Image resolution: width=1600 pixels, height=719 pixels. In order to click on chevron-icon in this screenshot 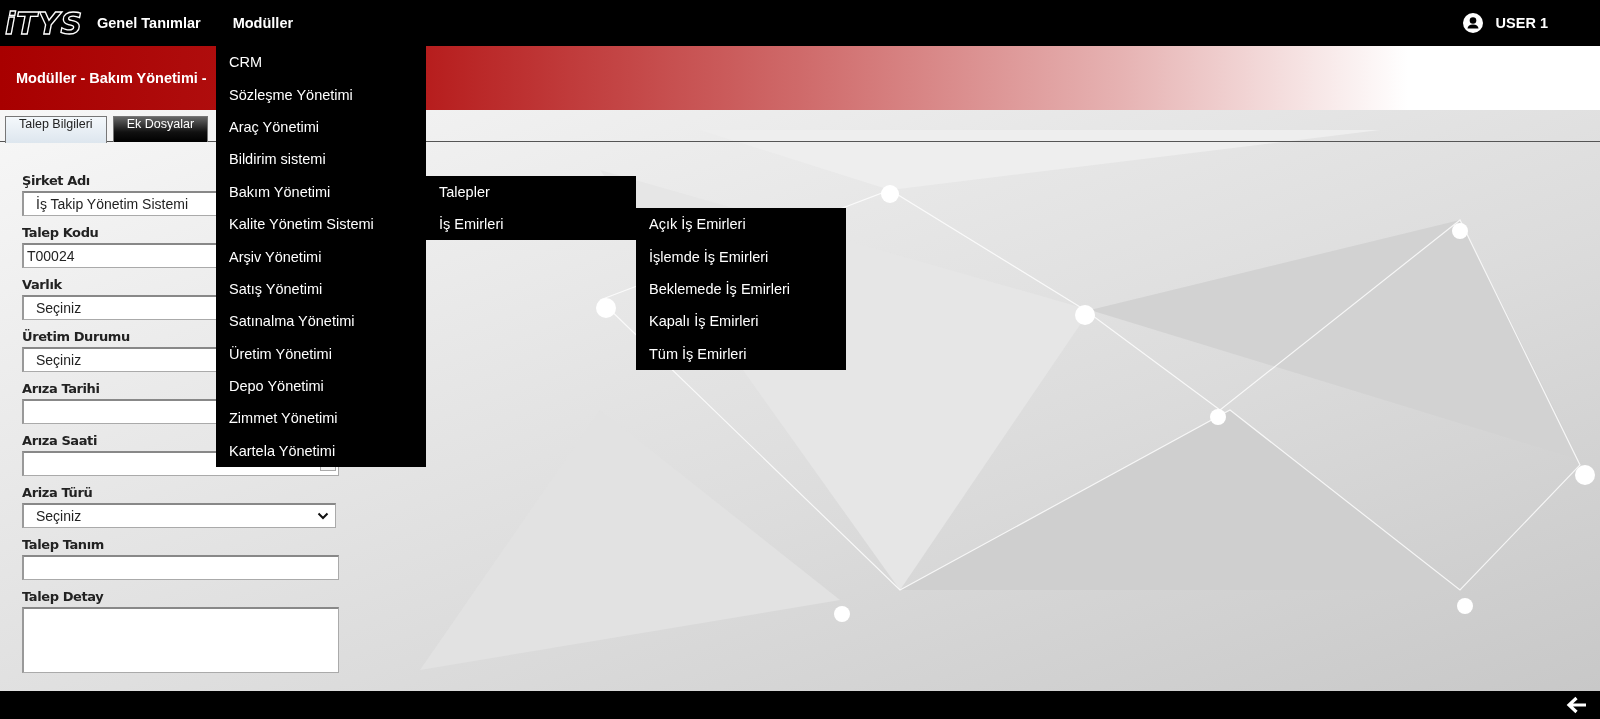, I will do `click(323, 516)`.